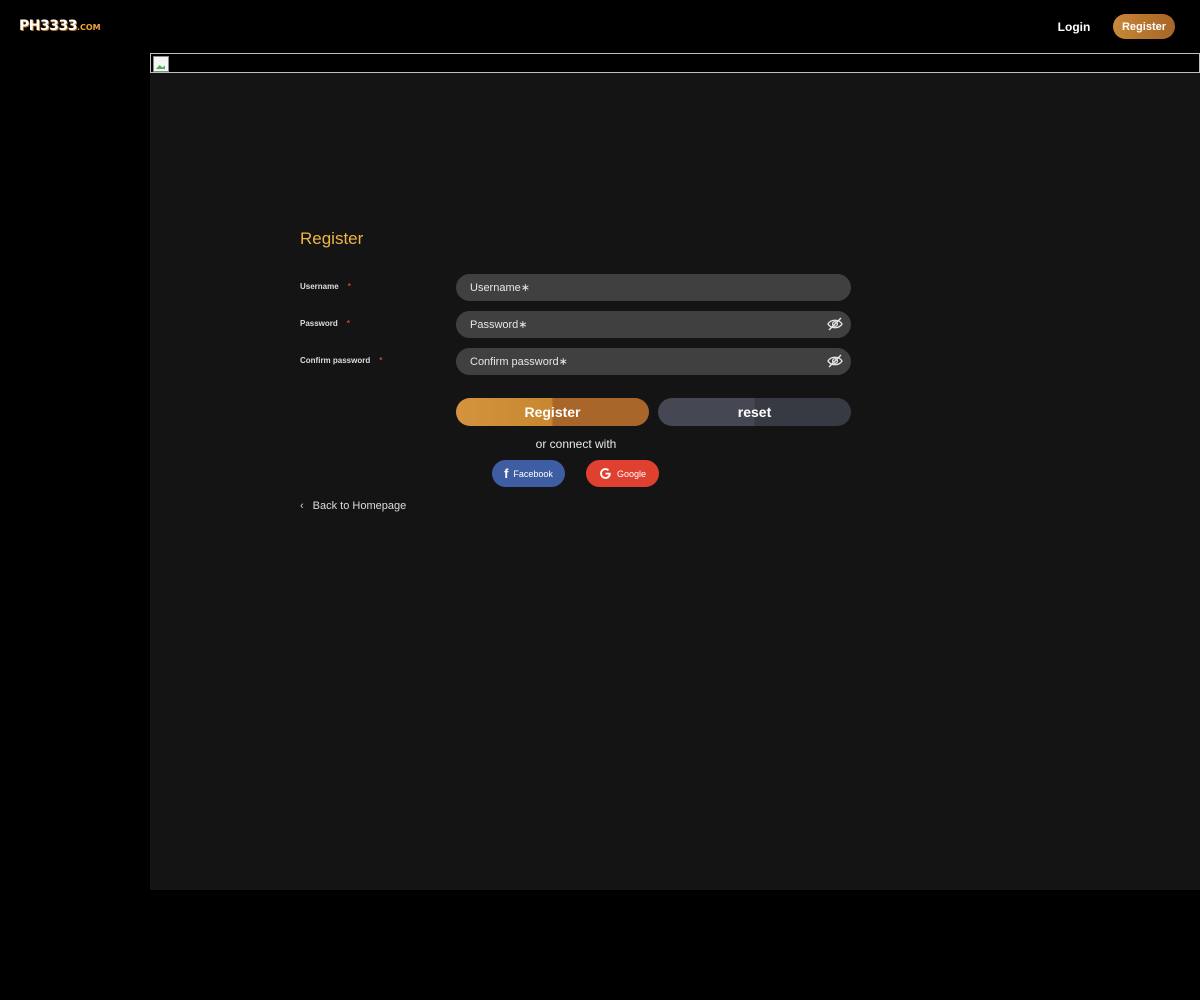 The width and height of the screenshot is (1200, 1000). What do you see at coordinates (1074, 27) in the screenshot?
I see `login-button: Login` at bounding box center [1074, 27].